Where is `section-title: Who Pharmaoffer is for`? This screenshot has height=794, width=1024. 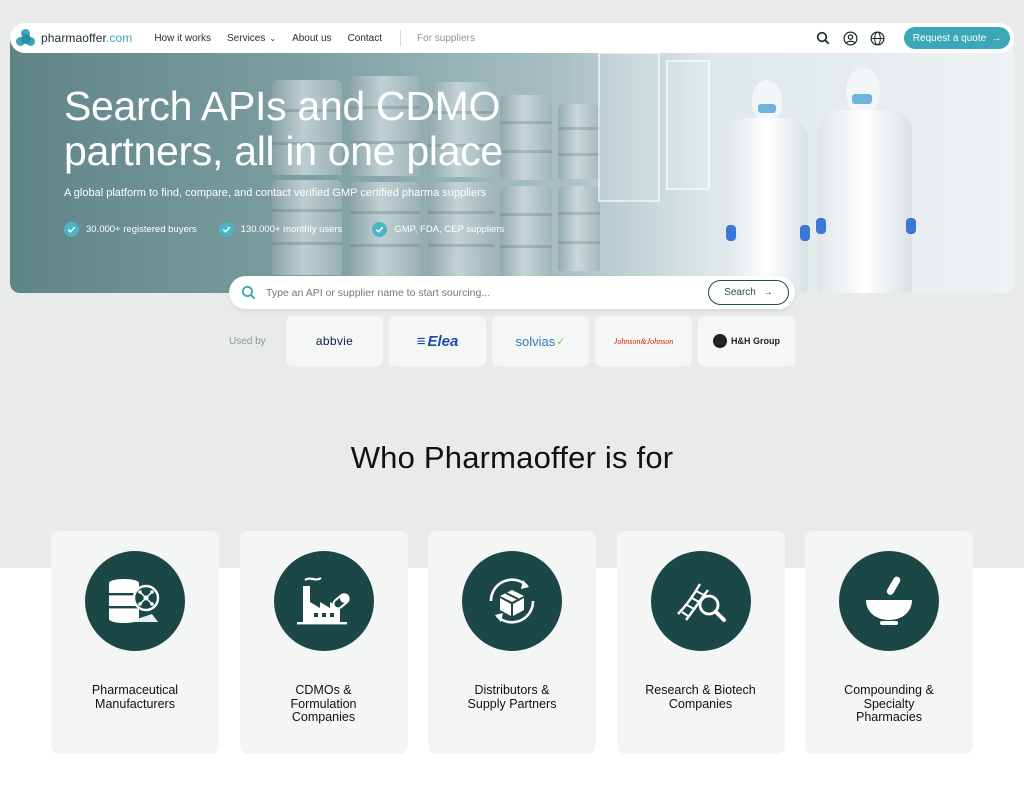 section-title: Who Pharmaoffer is for is located at coordinates (512, 457).